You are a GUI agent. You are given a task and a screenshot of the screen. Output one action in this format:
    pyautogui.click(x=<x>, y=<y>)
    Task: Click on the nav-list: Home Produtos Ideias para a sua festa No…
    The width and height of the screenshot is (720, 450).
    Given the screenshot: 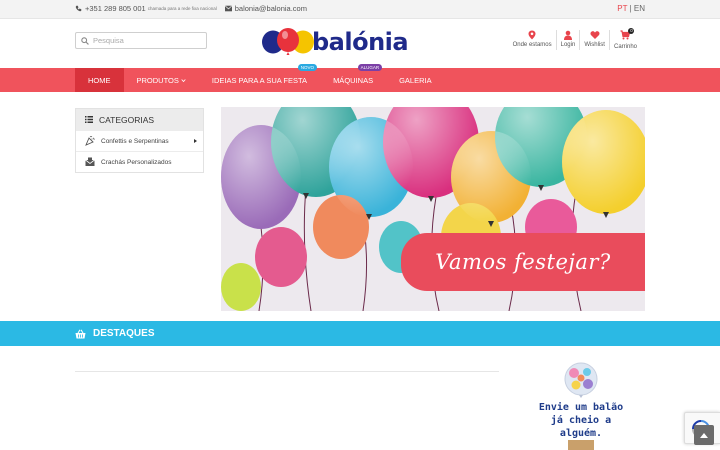 What is the action you would take?
    pyautogui.click(x=260, y=78)
    